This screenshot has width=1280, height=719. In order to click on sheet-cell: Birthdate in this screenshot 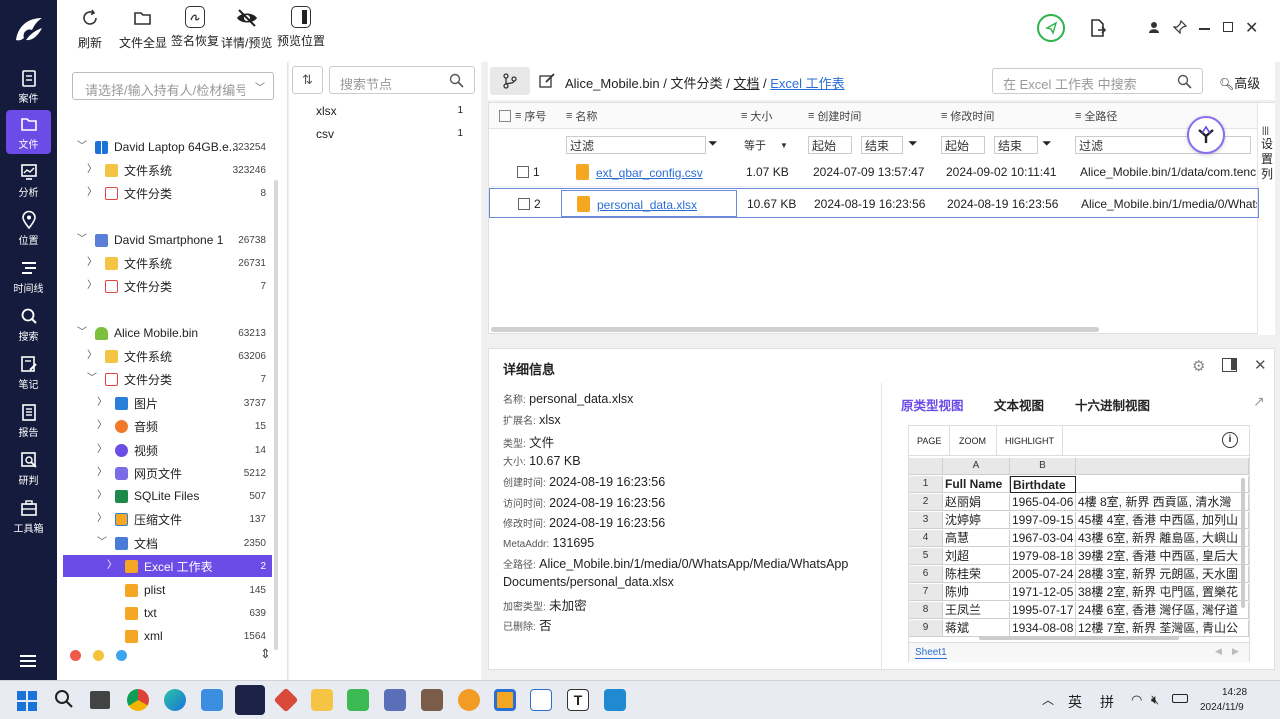, I will do `click(1043, 484)`.